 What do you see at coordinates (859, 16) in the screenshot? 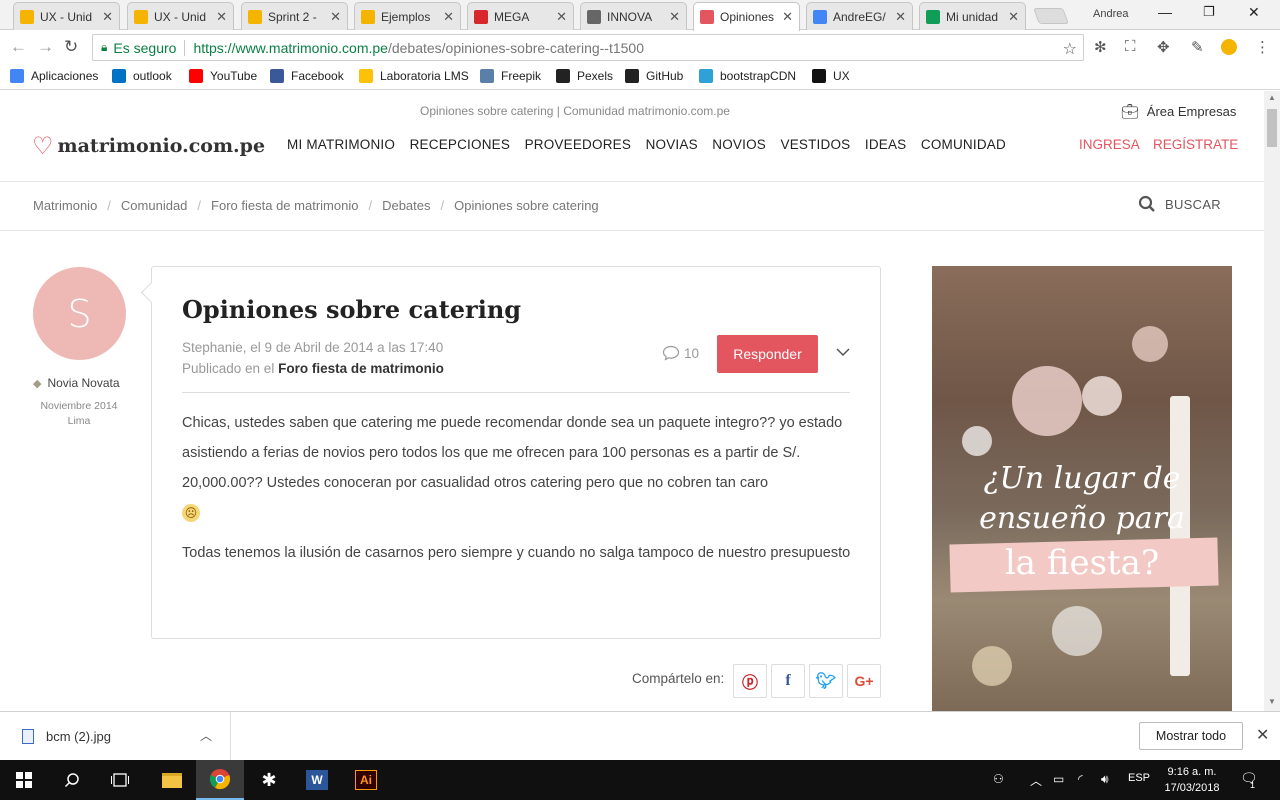
I see `browser-tab: AndreEG/ ✕` at bounding box center [859, 16].